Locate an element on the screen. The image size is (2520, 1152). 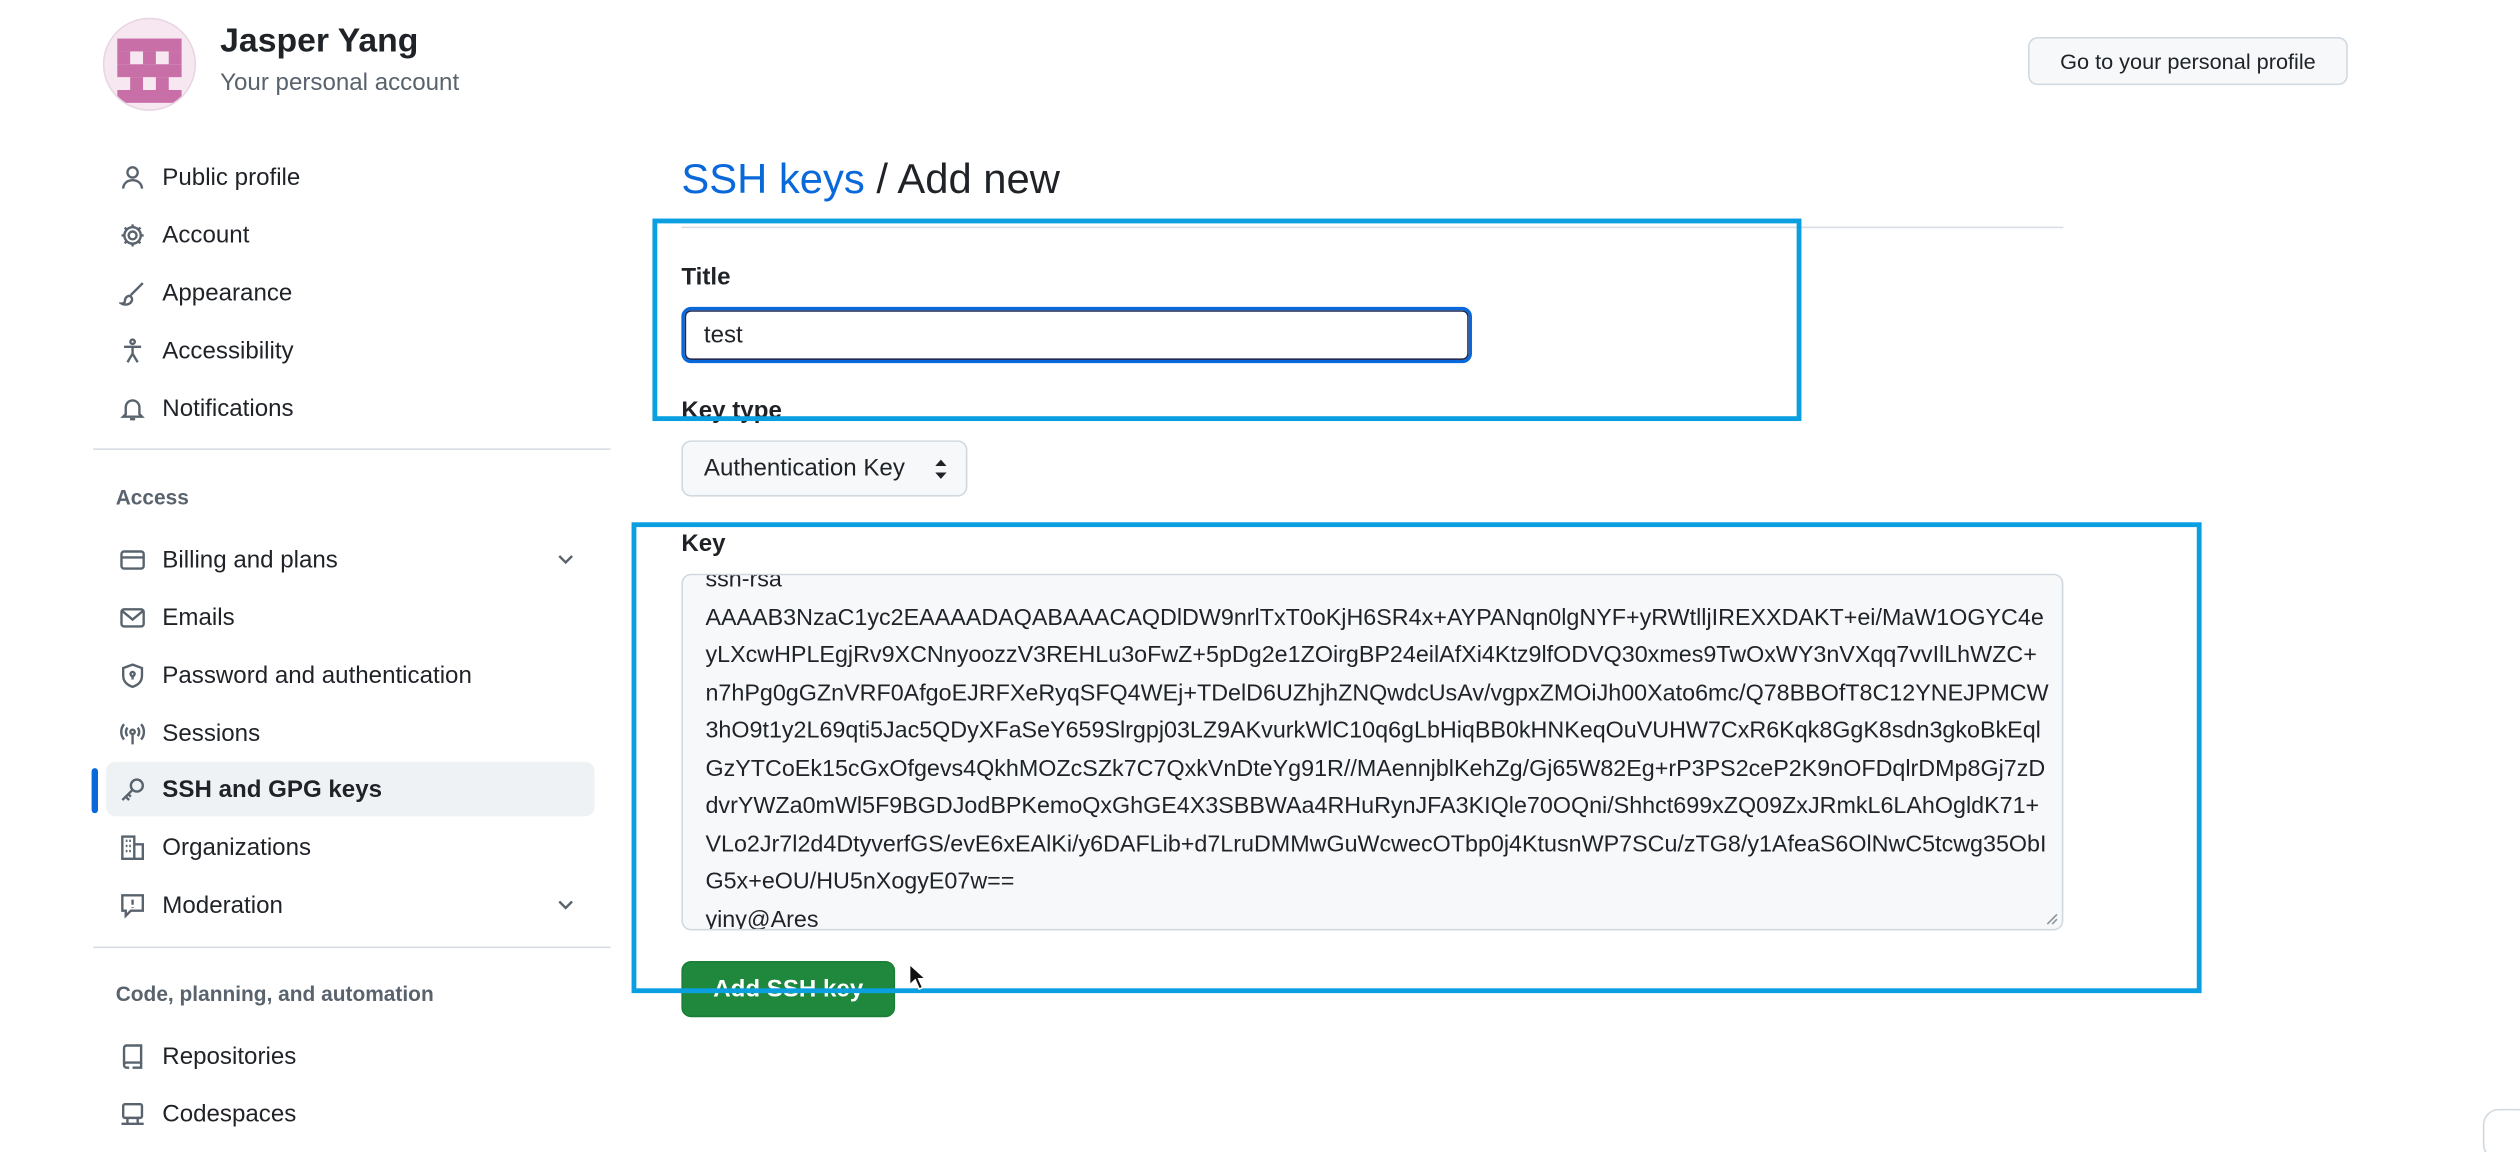
sidebar-item-billing: Billing and plans is located at coordinates (350, 559).